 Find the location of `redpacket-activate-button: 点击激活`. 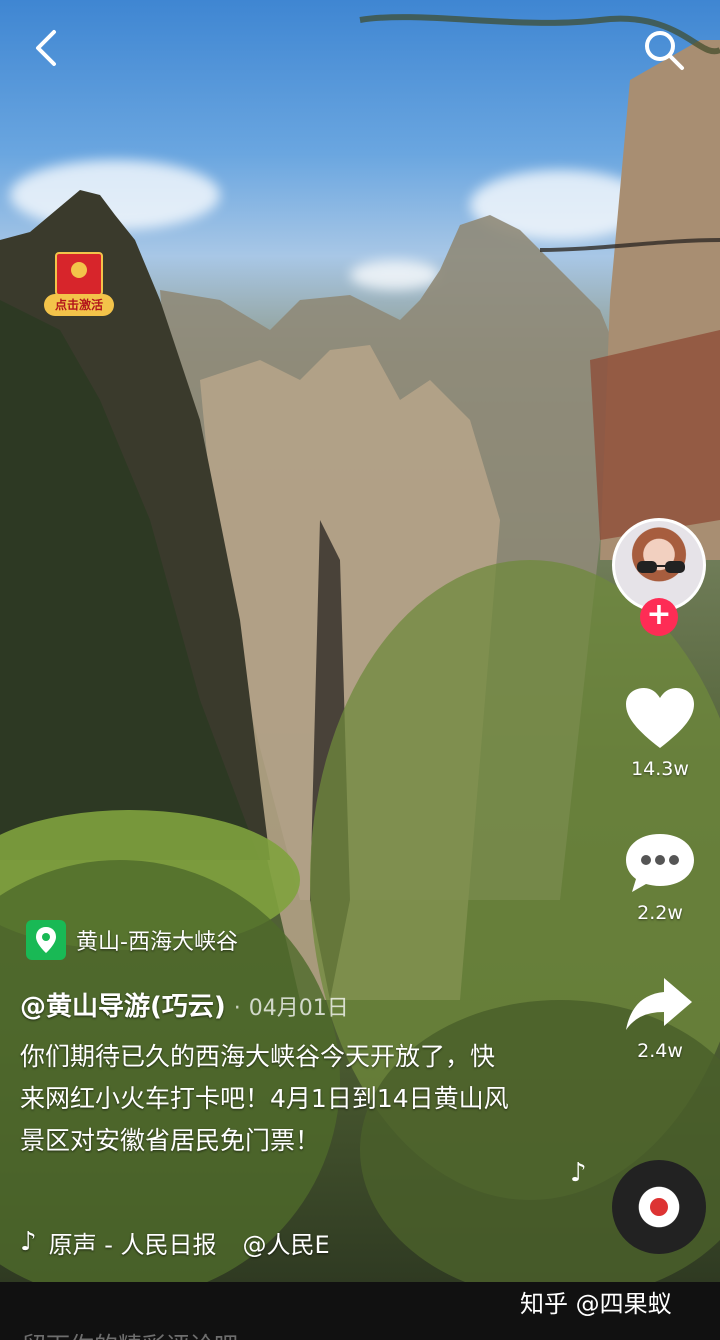

redpacket-activate-button: 点击激活 is located at coordinates (79, 286).